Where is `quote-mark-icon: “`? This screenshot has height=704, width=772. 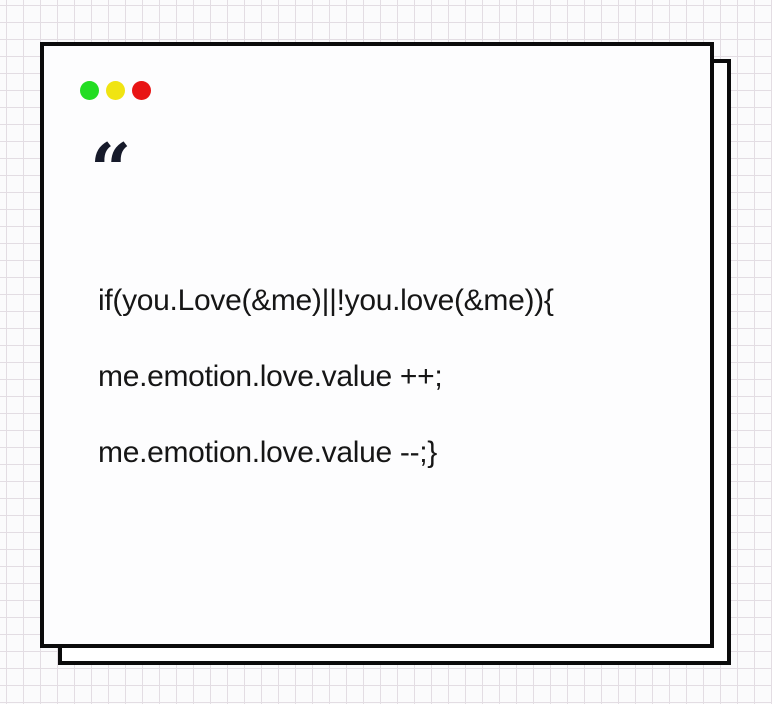
quote-mark-icon: “ is located at coordinates (111, 169).